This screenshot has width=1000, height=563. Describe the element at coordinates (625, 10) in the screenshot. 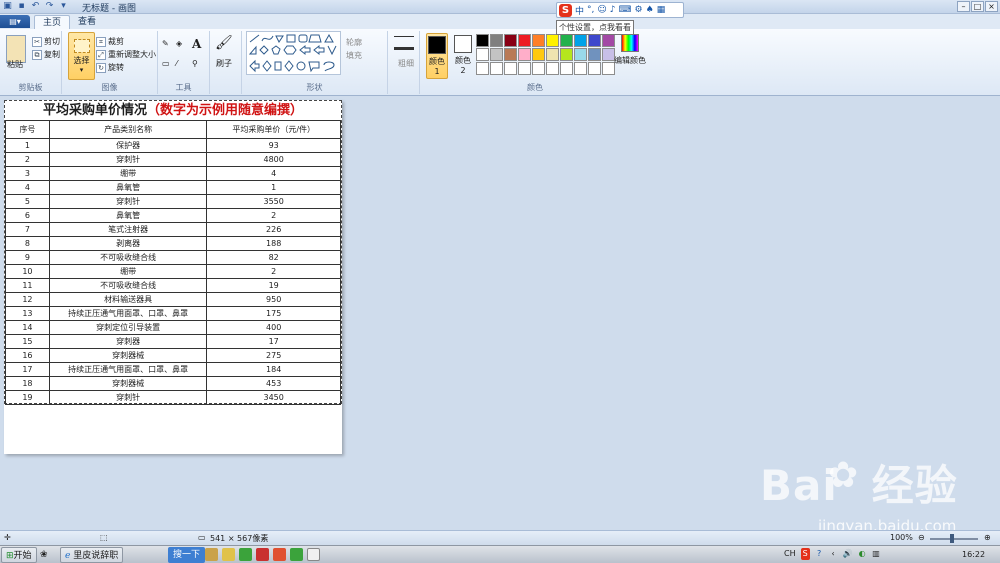

I see `keyboard-icon: ⌨` at that location.